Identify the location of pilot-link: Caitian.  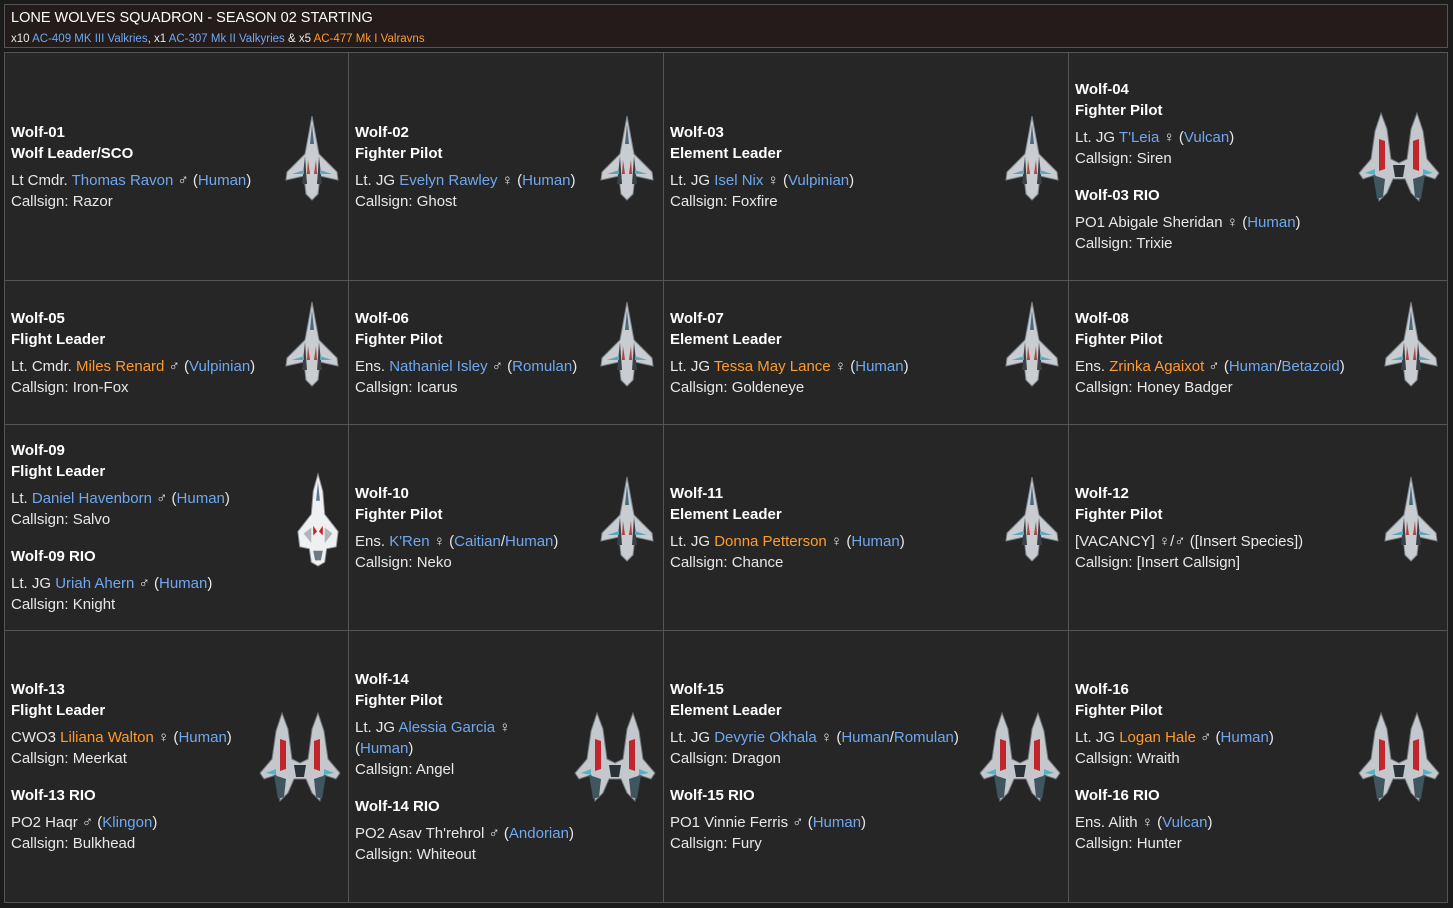
(477, 541).